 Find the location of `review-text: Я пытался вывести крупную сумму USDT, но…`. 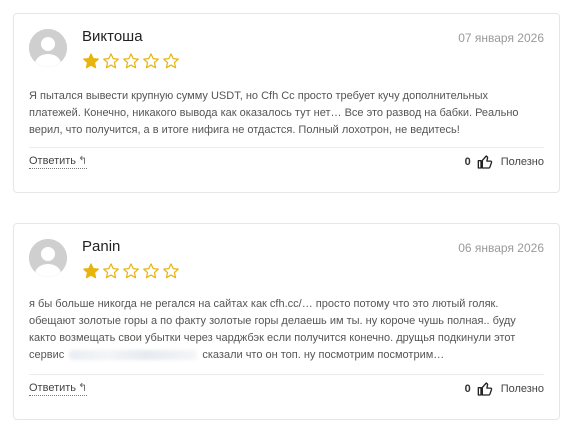

review-text: Я пытался вывести крупную сумму USDT, но… is located at coordinates (274, 113).